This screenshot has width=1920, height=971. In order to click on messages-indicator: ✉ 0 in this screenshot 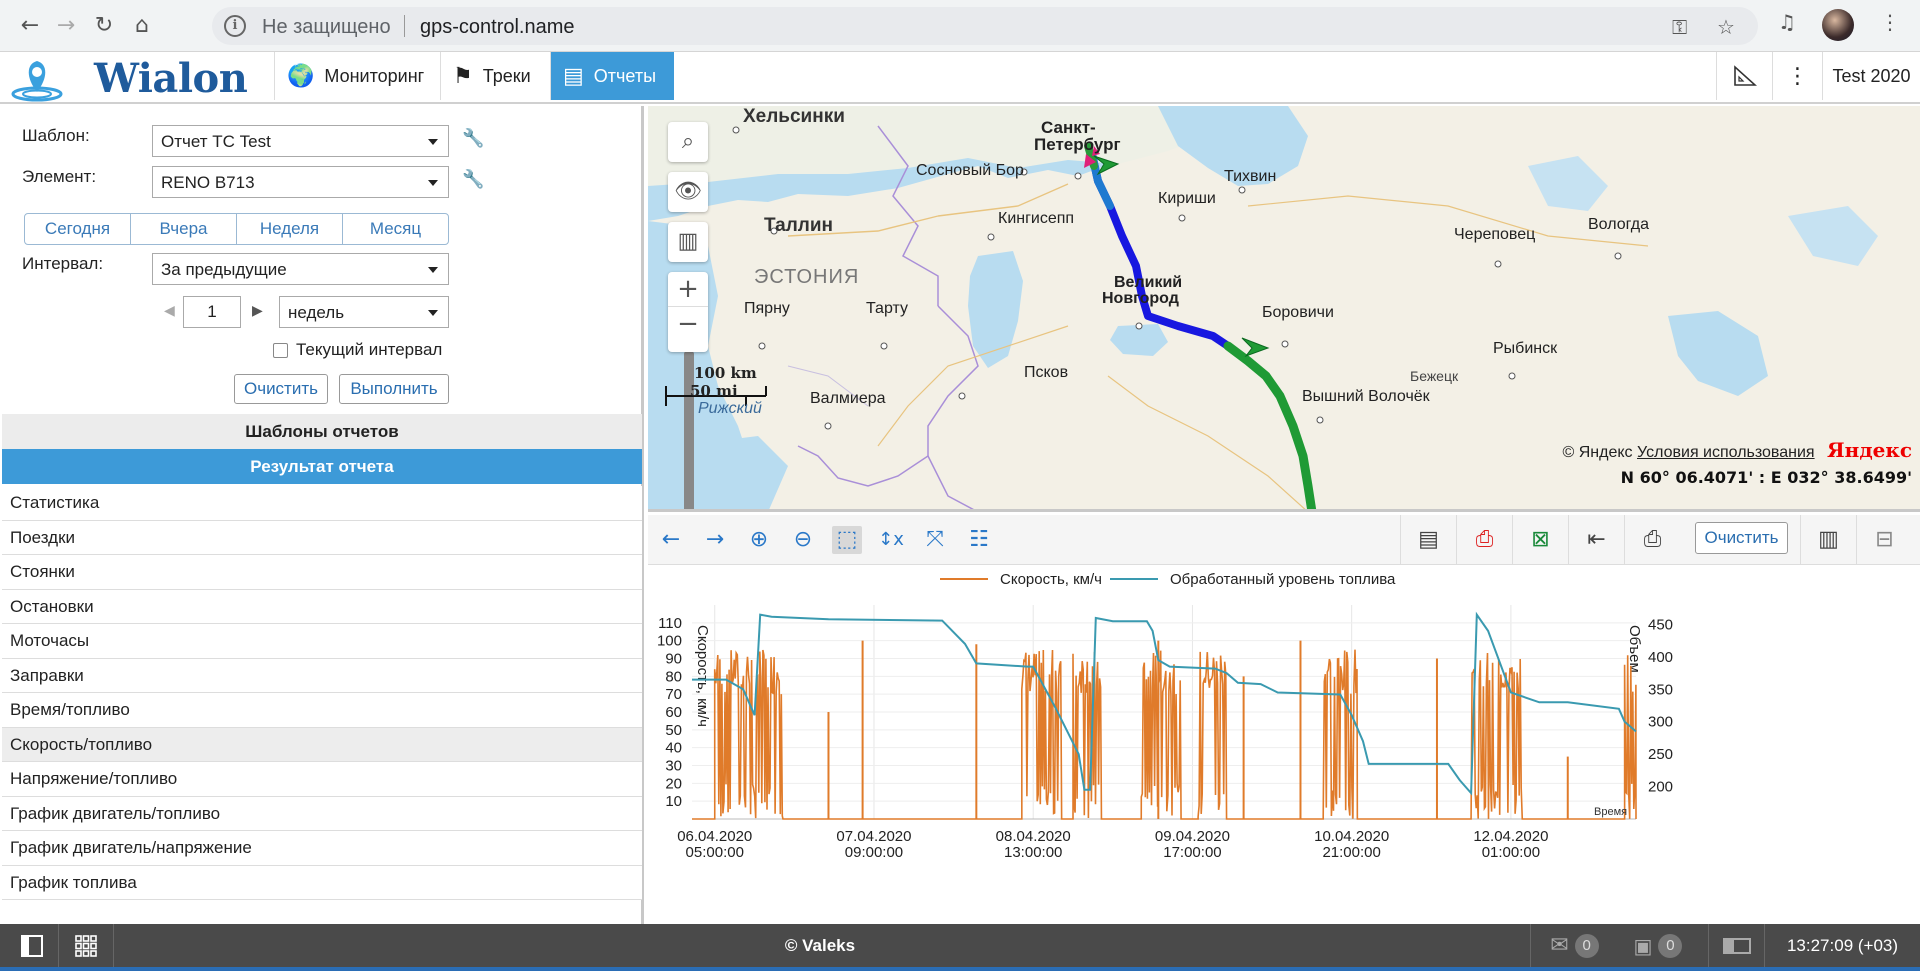, I will do `click(1574, 945)`.